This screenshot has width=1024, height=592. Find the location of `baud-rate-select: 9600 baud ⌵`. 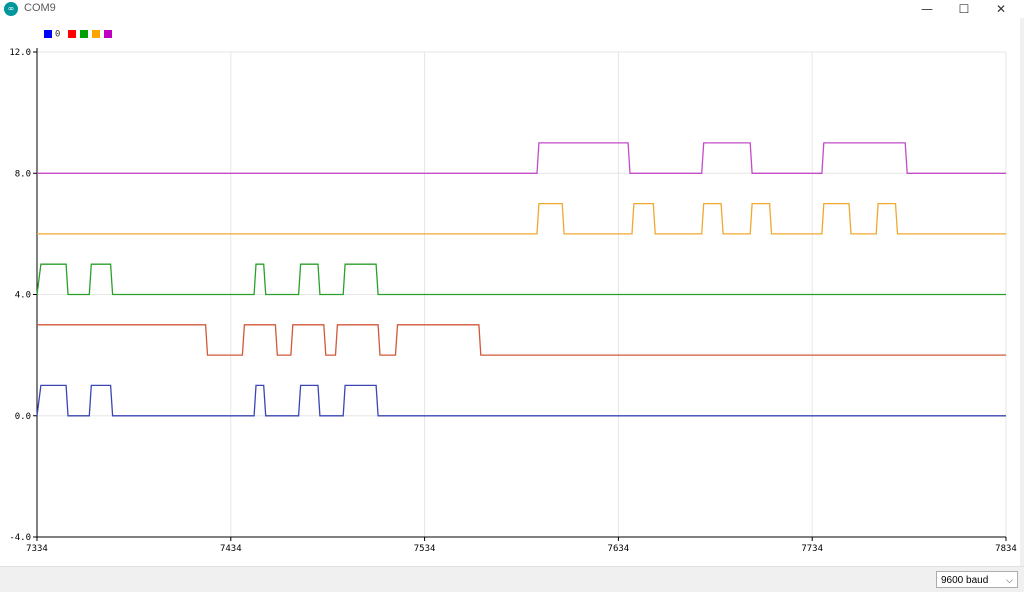

baud-rate-select: 9600 baud ⌵ is located at coordinates (977, 579).